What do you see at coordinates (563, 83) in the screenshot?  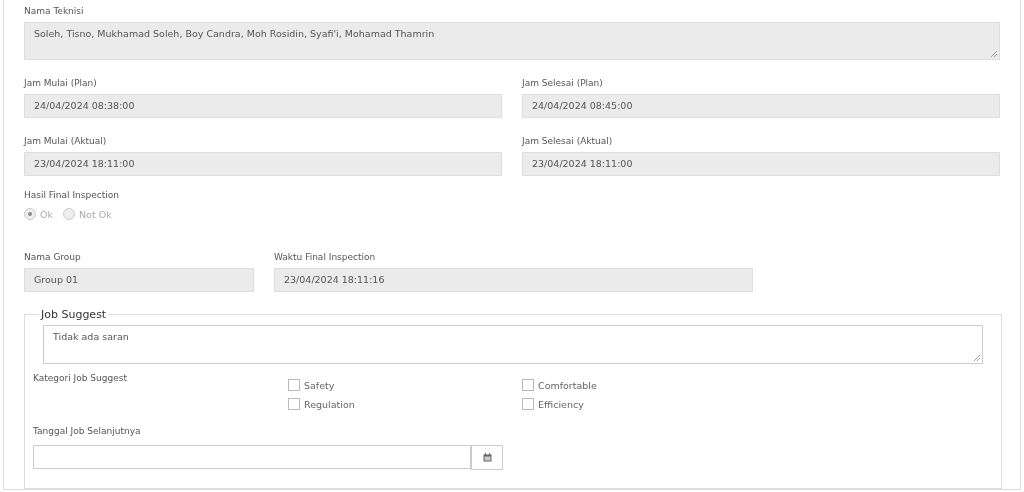 I see `field-label: Jam Selesai (Plan)` at bounding box center [563, 83].